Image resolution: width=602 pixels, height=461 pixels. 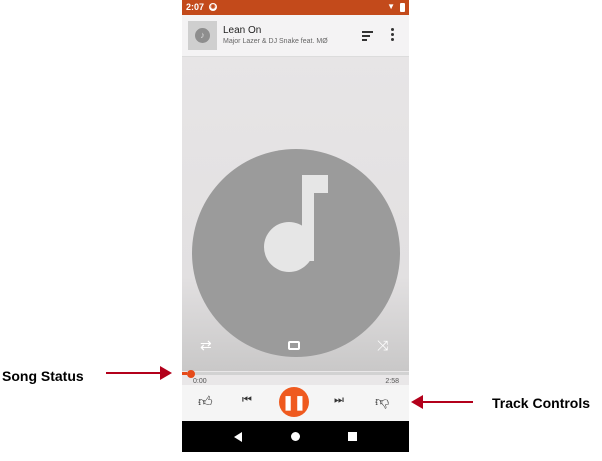 I want to click on music-disc-icon: ♪, so click(x=202, y=35).